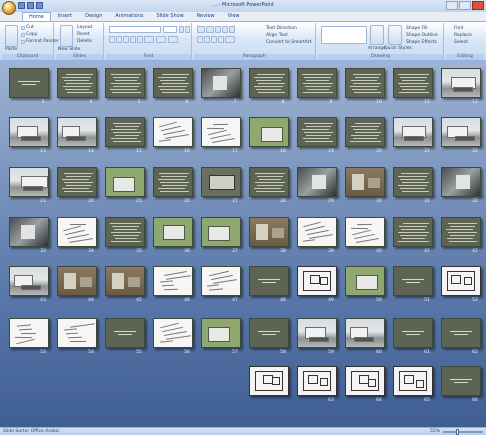 The height and width of the screenshot is (435, 486). I want to click on align-left-button, so click(200, 39).